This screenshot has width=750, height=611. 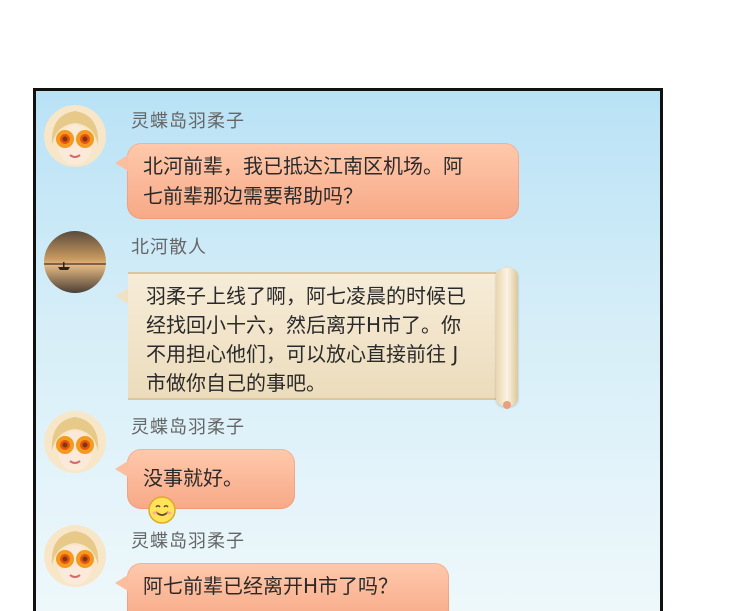 What do you see at coordinates (302, 354) in the screenshot?
I see `message-line: 不用担心他们，可以放心直接前往 J` at bounding box center [302, 354].